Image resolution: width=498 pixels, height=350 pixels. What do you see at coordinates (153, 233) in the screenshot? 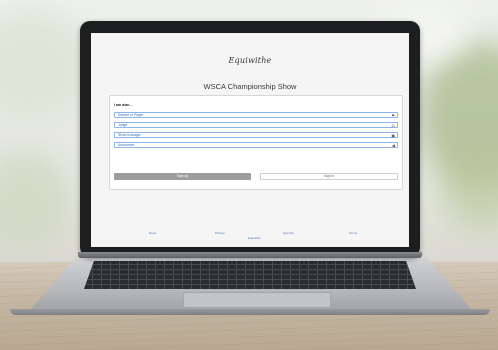
I see `footer-link-news: News` at bounding box center [153, 233].